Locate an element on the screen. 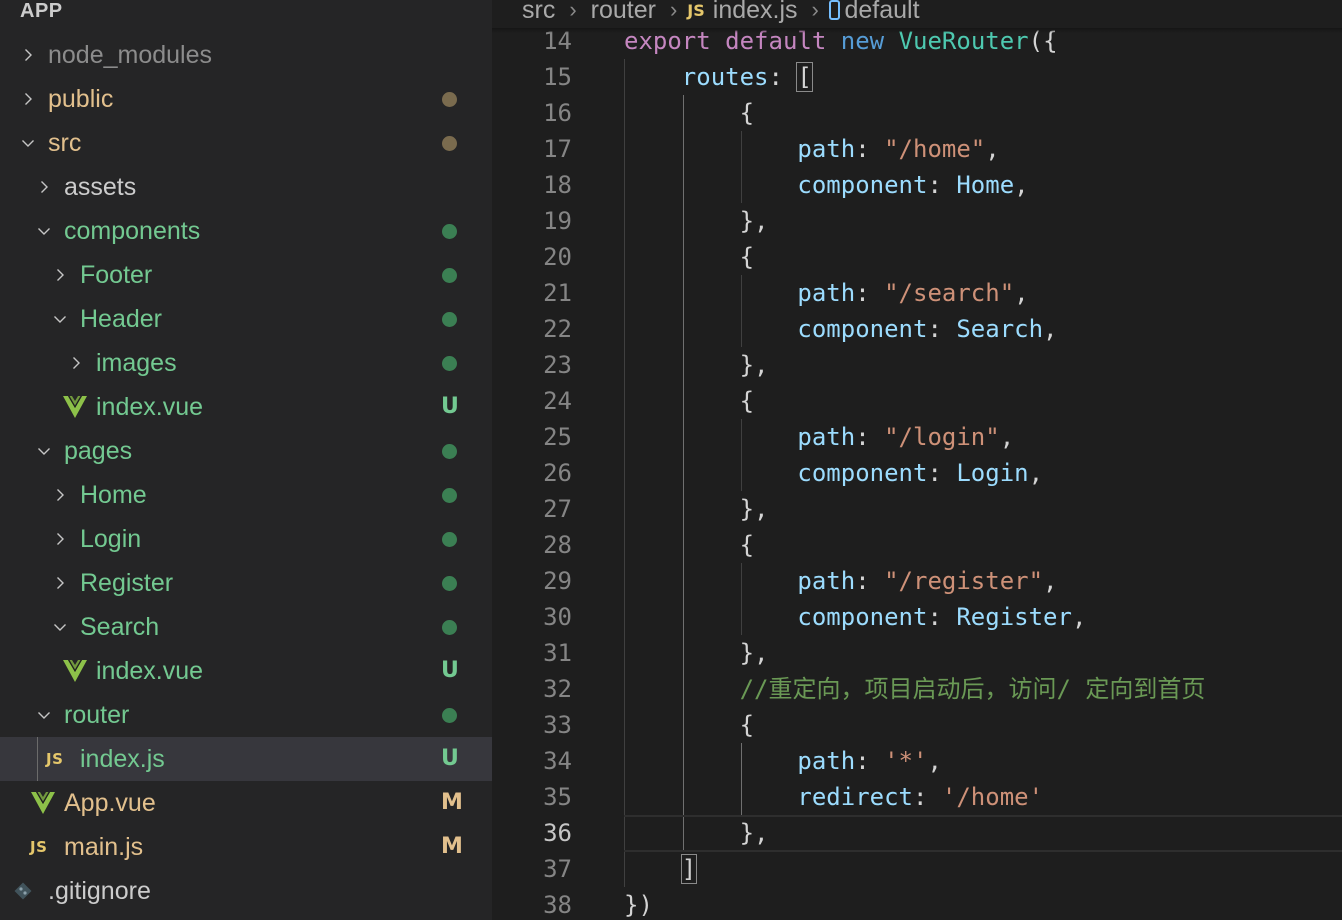  code-line: 18 component: Home, is located at coordinates (917, 185).